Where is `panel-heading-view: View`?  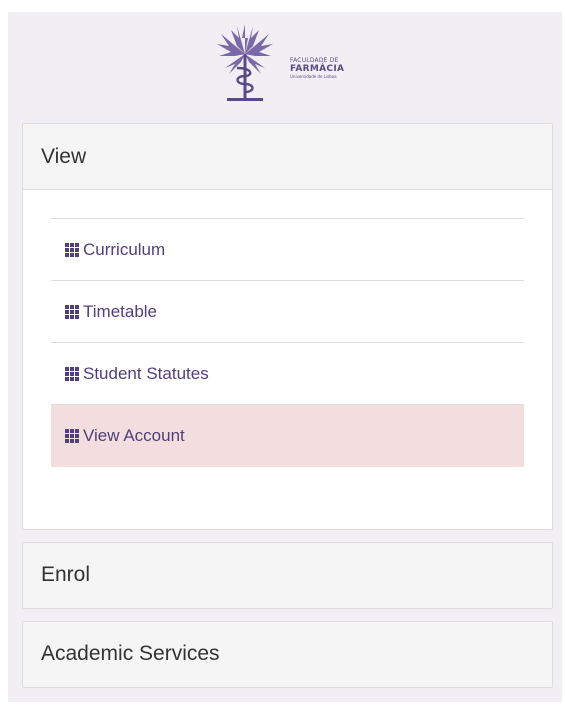
panel-heading-view: View is located at coordinates (287, 157).